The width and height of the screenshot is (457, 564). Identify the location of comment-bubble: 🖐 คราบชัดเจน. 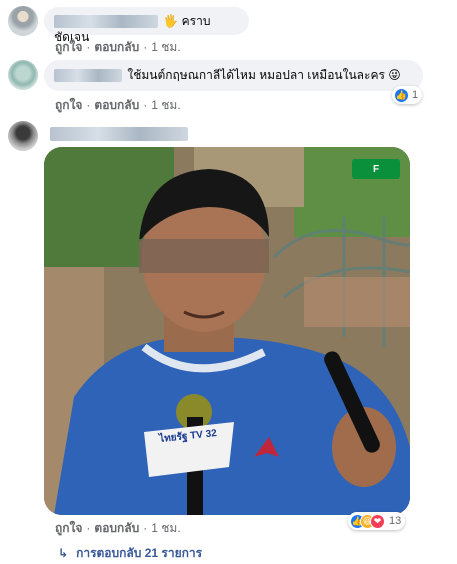
(146, 25).